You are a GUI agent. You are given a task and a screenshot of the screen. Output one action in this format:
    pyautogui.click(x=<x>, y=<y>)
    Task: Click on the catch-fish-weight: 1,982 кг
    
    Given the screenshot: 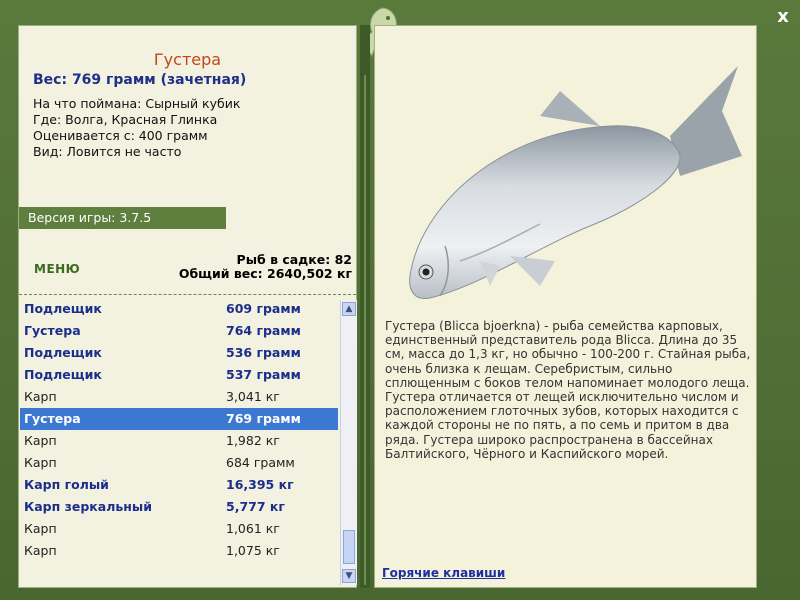 What is the action you would take?
    pyautogui.click(x=253, y=440)
    